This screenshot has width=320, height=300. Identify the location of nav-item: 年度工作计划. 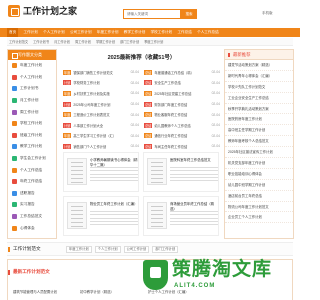
(108, 32).